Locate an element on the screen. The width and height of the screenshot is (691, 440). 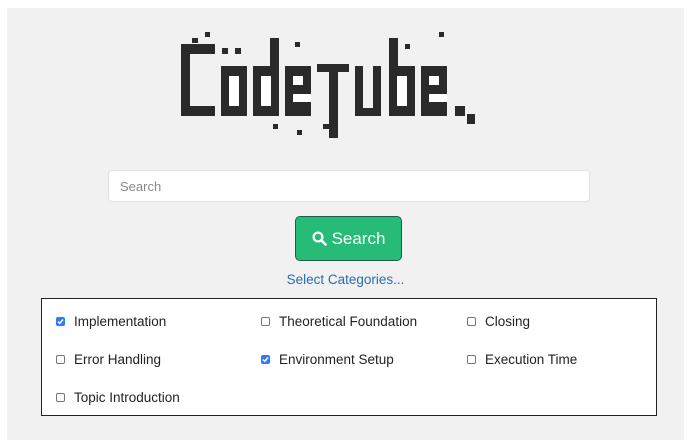
checkbox-error-handling is located at coordinates (60, 359).